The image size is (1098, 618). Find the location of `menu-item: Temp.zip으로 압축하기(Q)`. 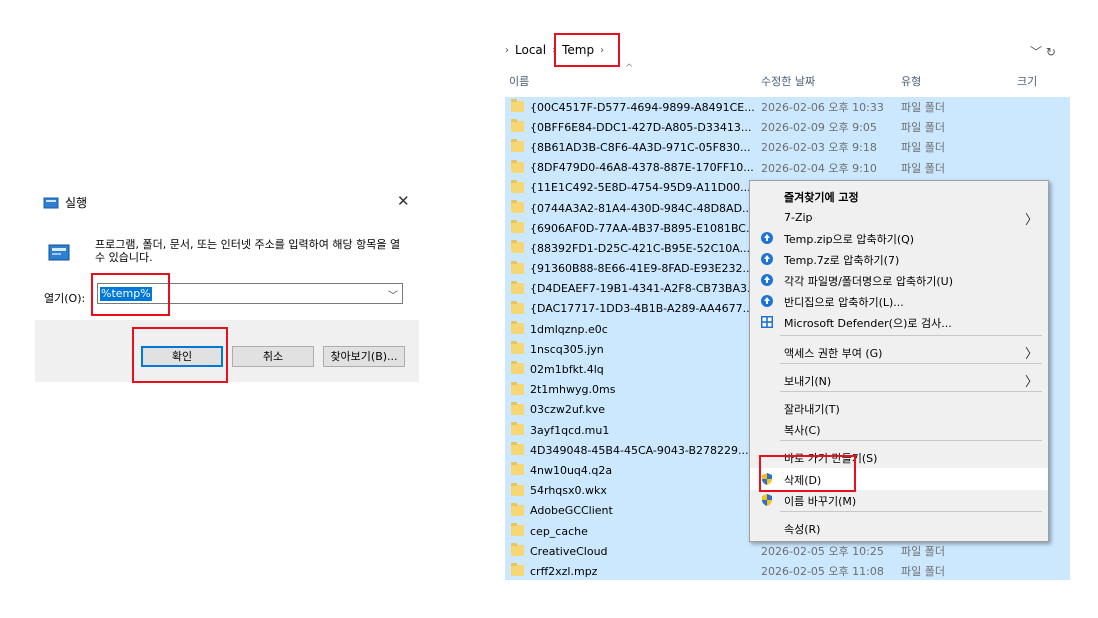

menu-item: Temp.zip으로 압축하기(Q) is located at coordinates (899, 238).